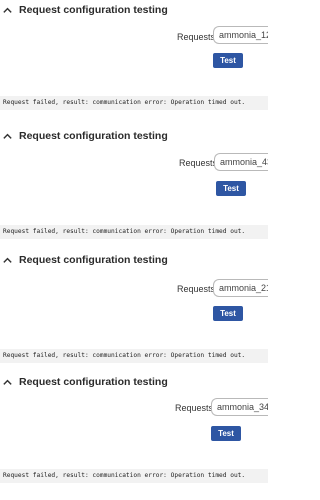 Image resolution: width=320 pixels, height=500 pixels. Describe the element at coordinates (93, 382) in the screenshot. I see `panel-title: Request configuration testing` at that location.